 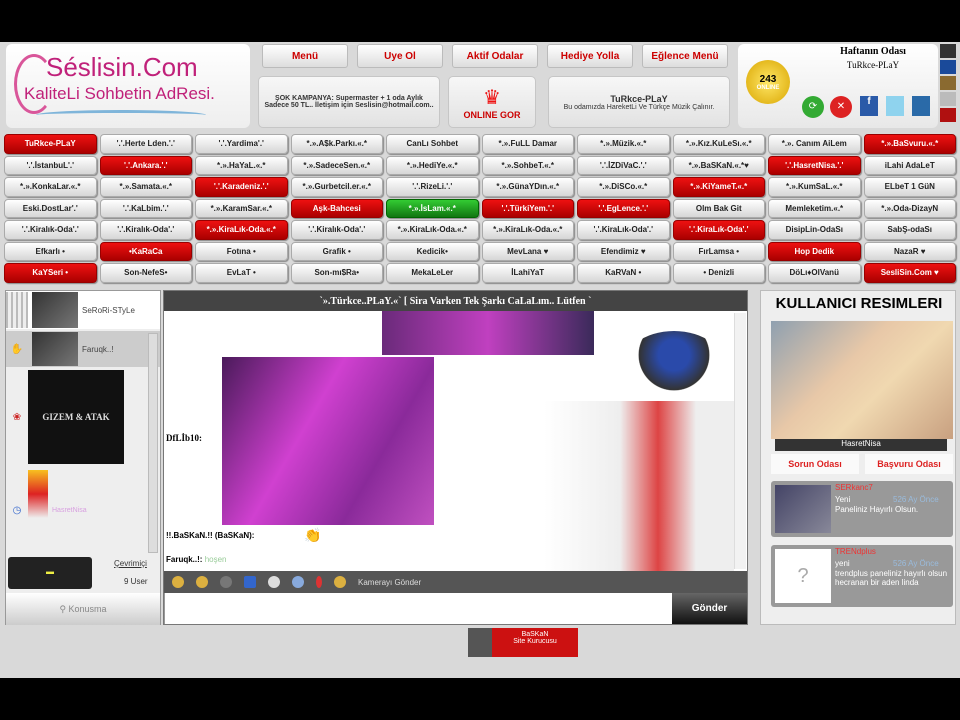 I want to click on room-button: Fotına •, so click(x=241, y=251).